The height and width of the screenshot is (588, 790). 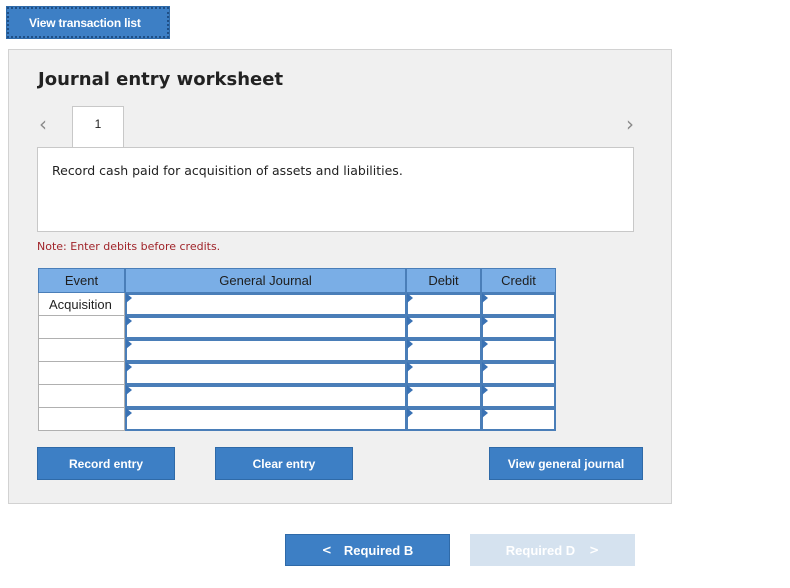 I want to click on required-d-label: Required D, so click(x=540, y=550).